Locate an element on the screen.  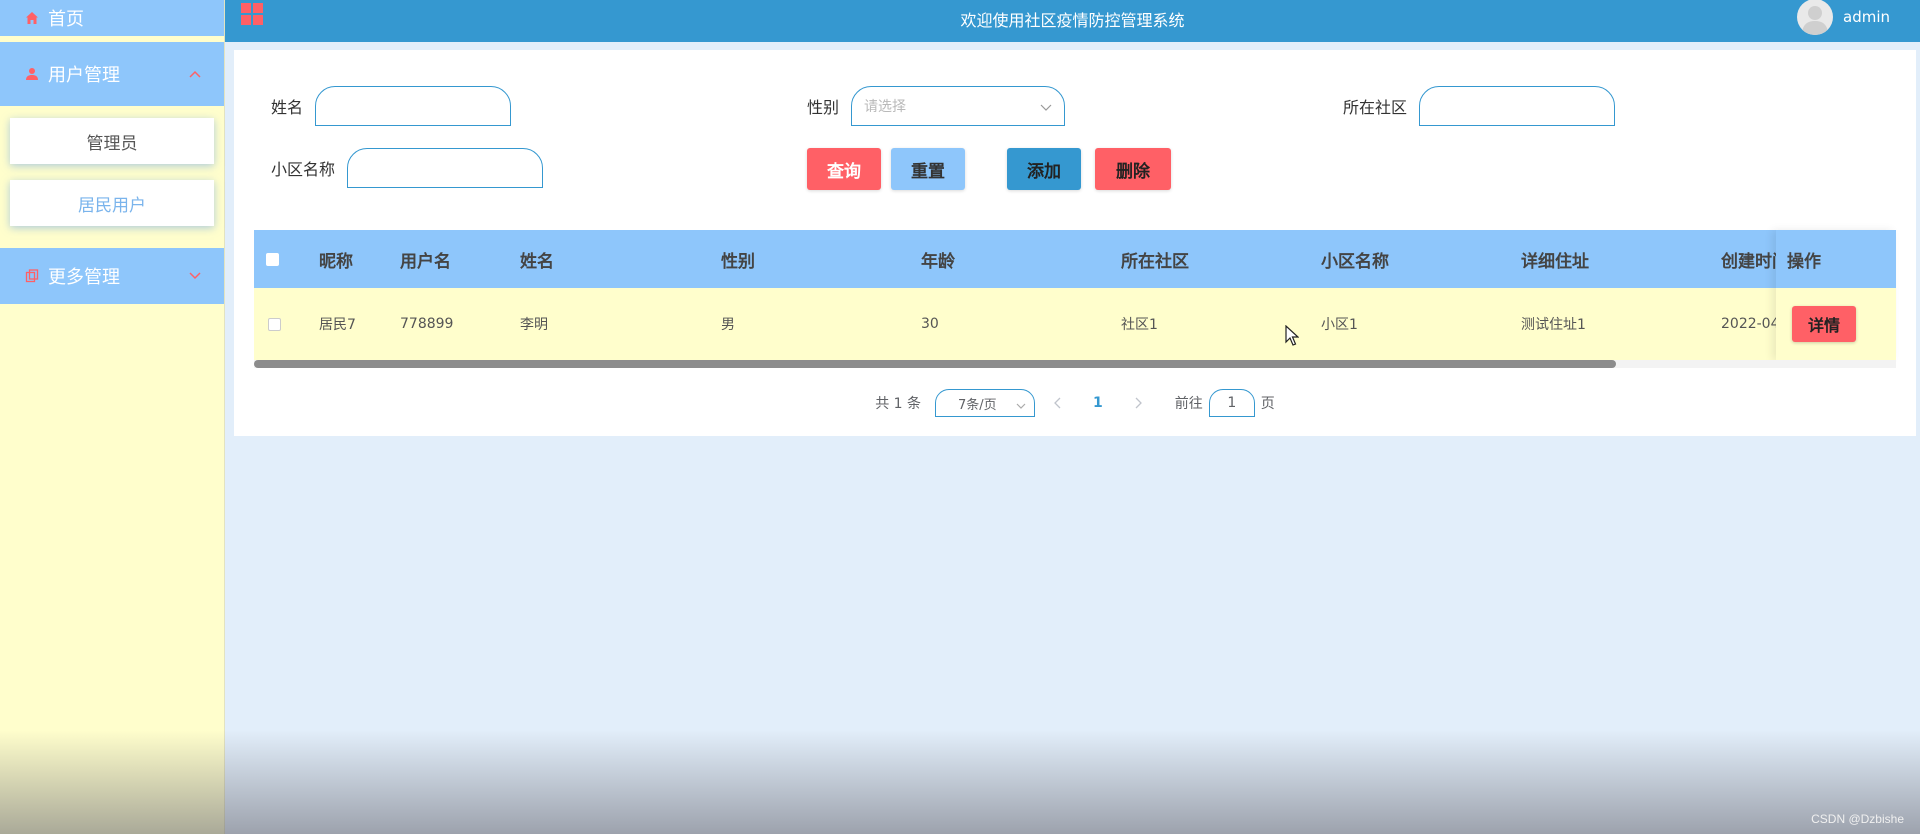
table-cell: 李明 is located at coordinates (534, 325).